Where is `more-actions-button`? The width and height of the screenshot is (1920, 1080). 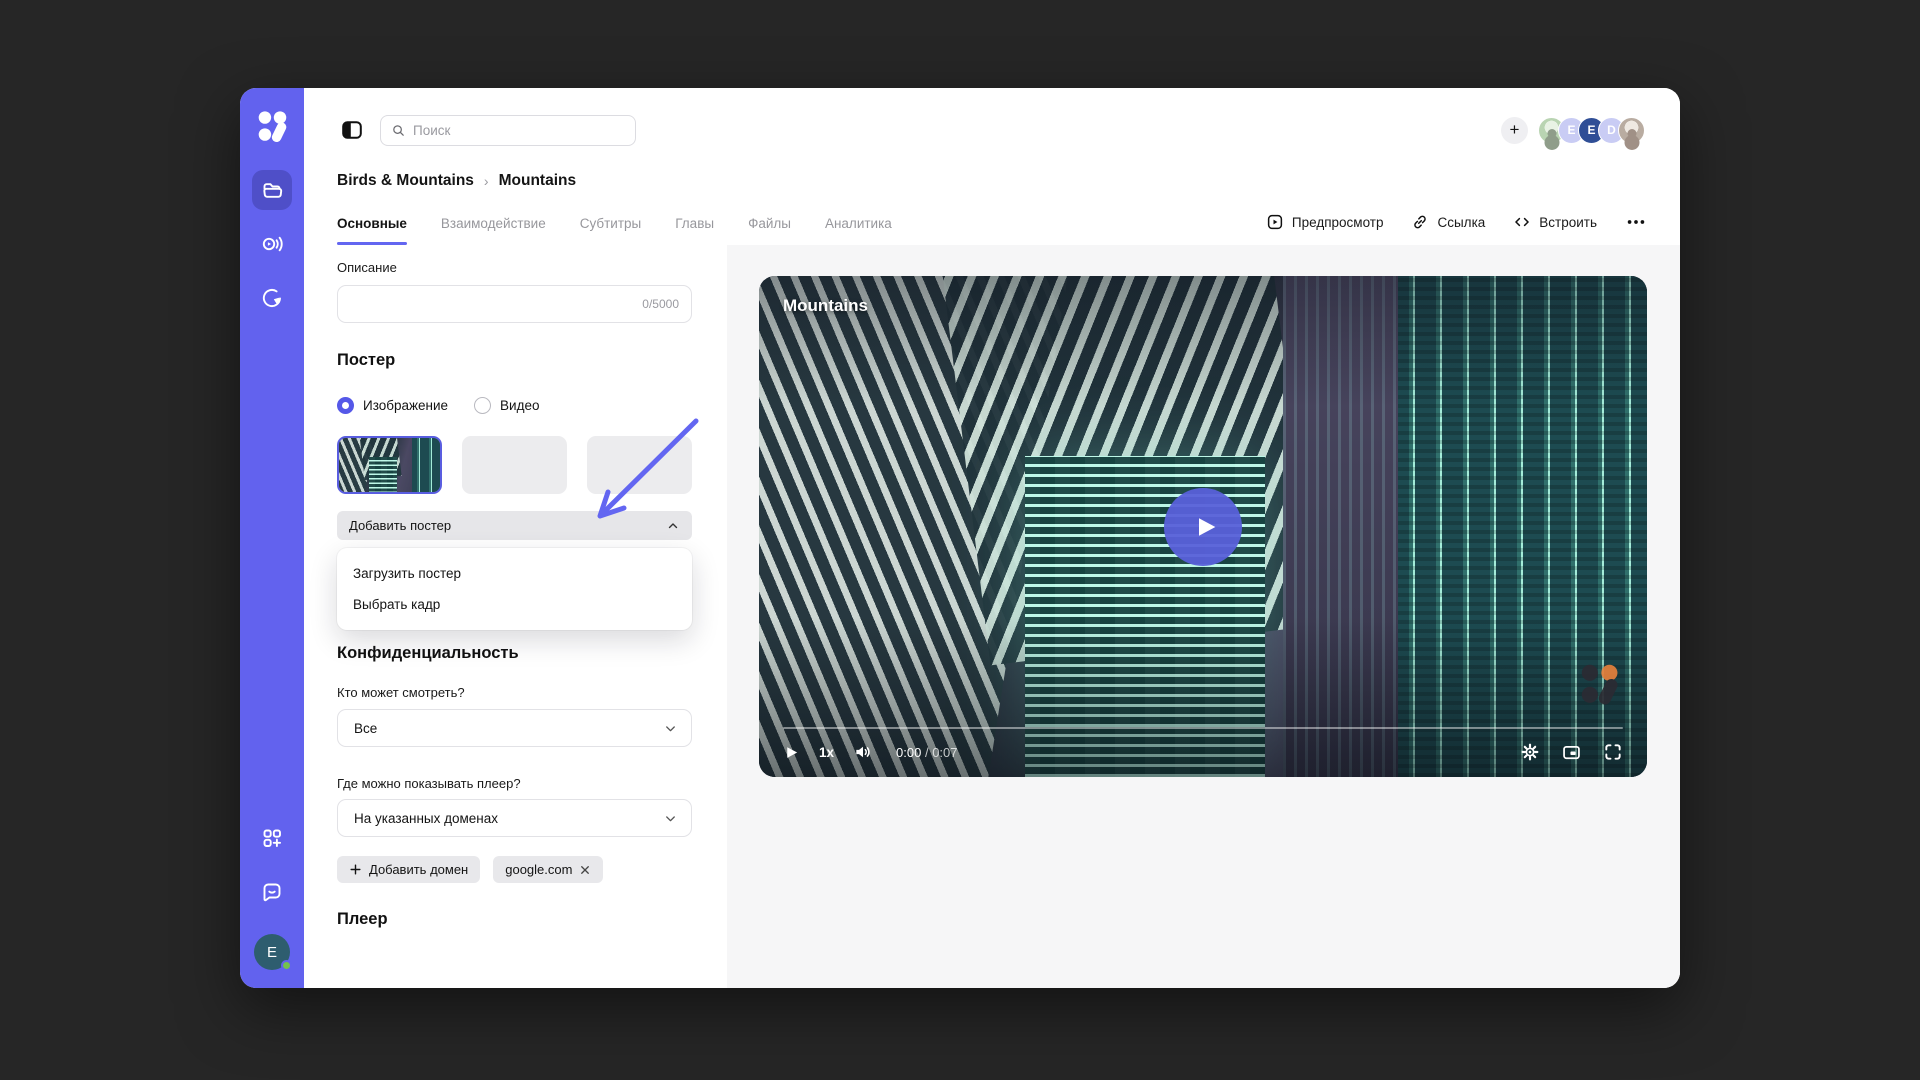 more-actions-button is located at coordinates (1636, 222).